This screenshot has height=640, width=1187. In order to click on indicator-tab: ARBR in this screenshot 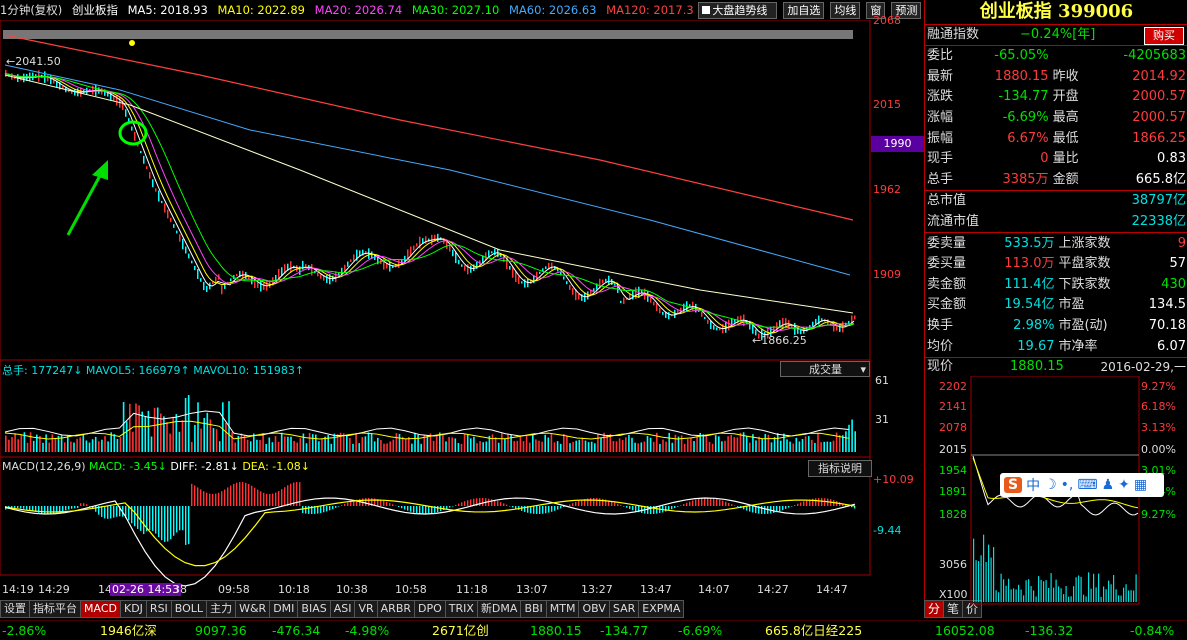, I will do `click(396, 609)`.